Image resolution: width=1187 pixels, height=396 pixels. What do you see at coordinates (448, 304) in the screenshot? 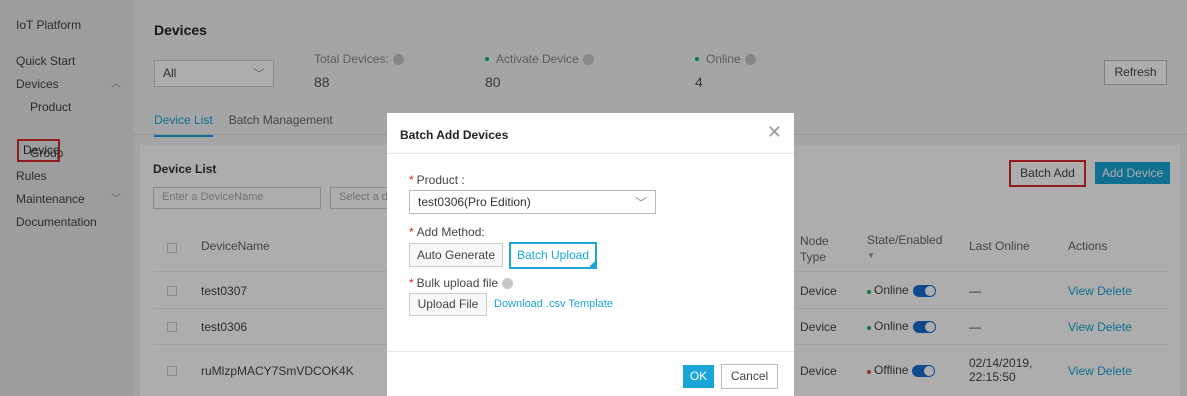
I see `upload-file-button: Upload File` at bounding box center [448, 304].